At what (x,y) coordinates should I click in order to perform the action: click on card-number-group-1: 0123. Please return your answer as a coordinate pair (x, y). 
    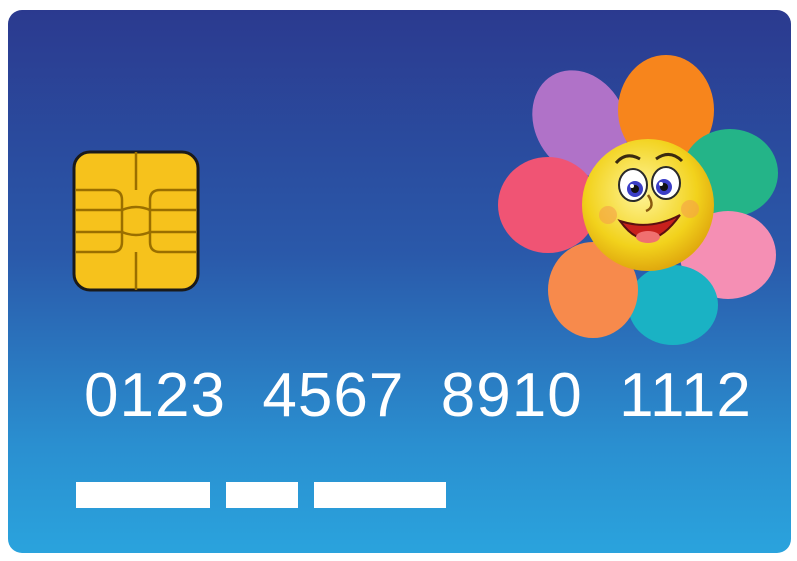
    Looking at the image, I should click on (155, 395).